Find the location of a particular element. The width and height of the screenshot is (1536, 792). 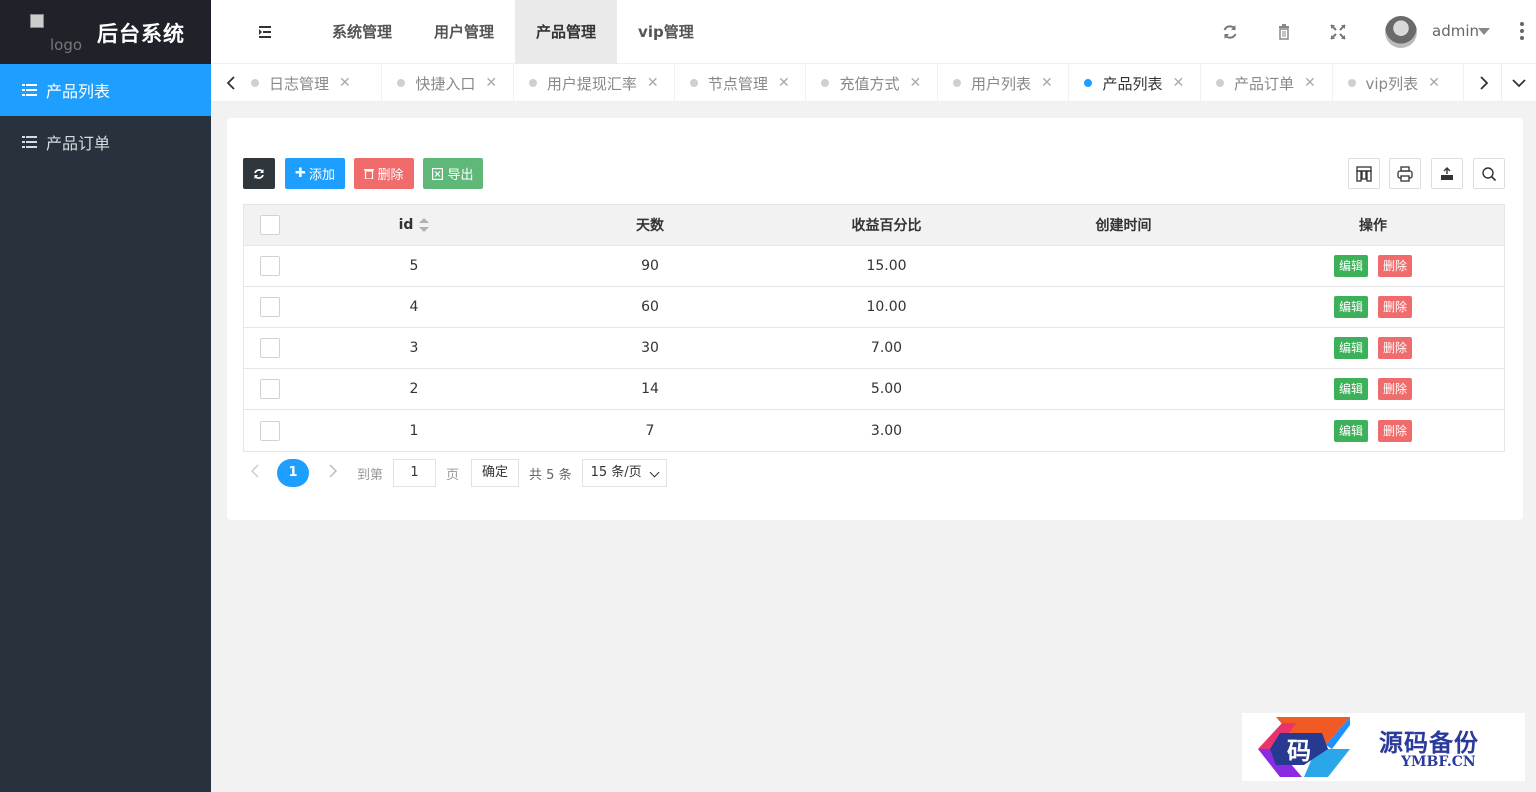

sidebar-item-product-orders: 产品订单 is located at coordinates (105, 142).